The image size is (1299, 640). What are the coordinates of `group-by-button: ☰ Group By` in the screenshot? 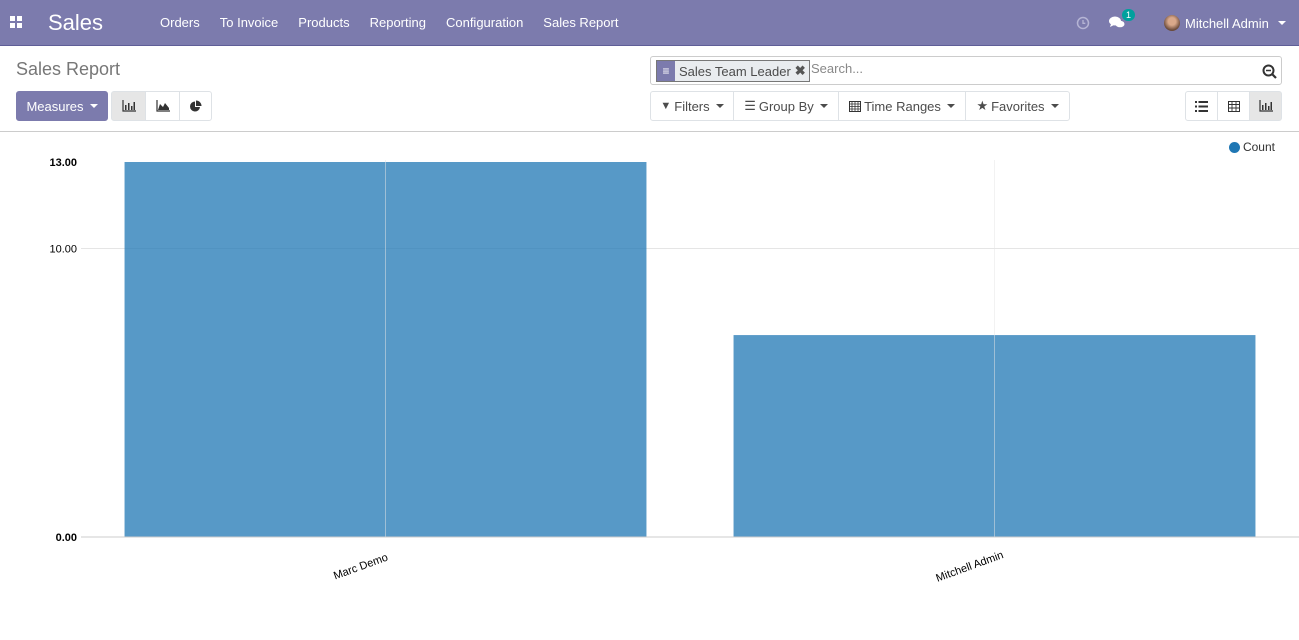 It's located at (786, 106).